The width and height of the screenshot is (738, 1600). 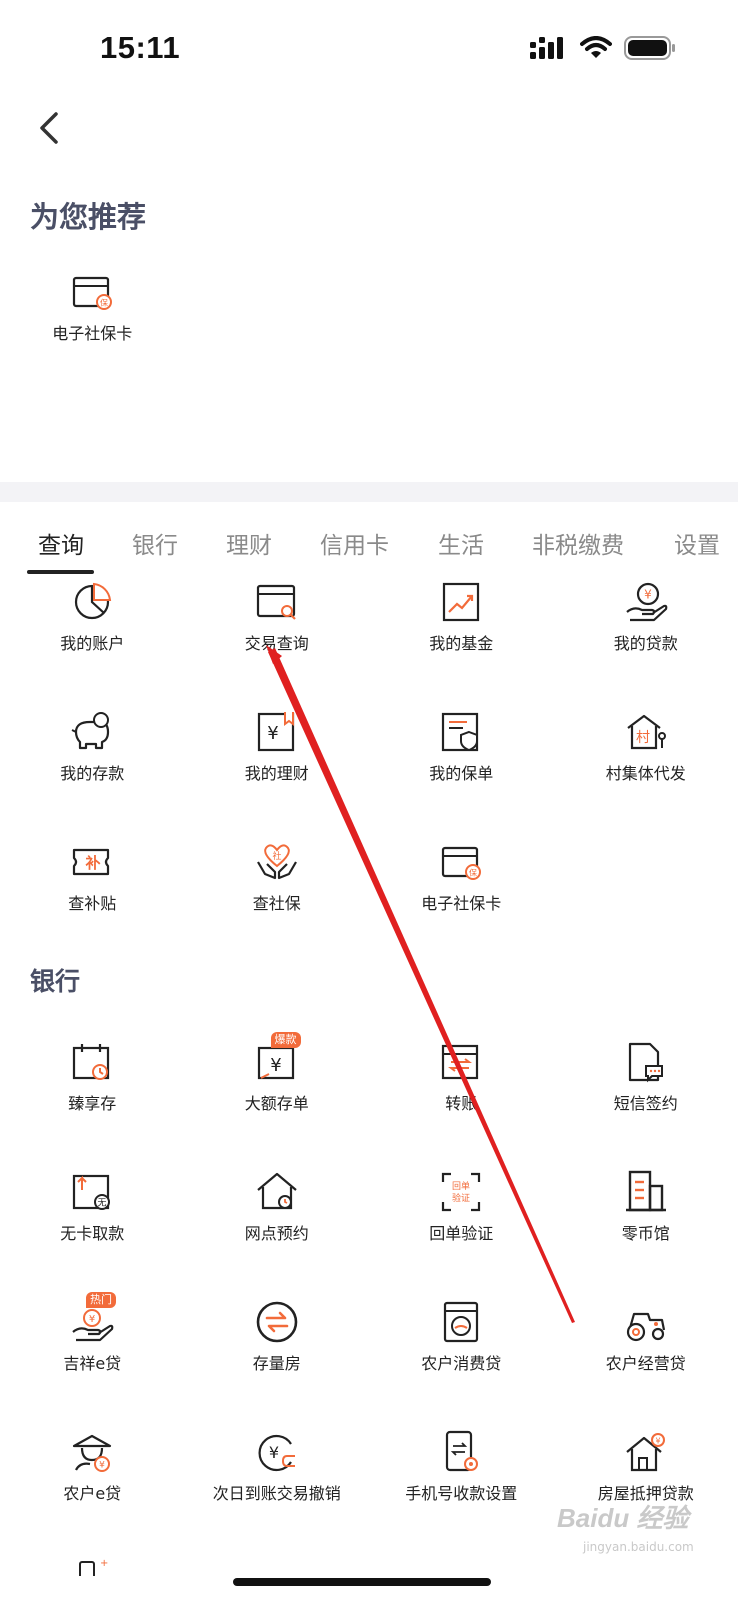 I want to click on status-time: 15:11, so click(x=140, y=47).